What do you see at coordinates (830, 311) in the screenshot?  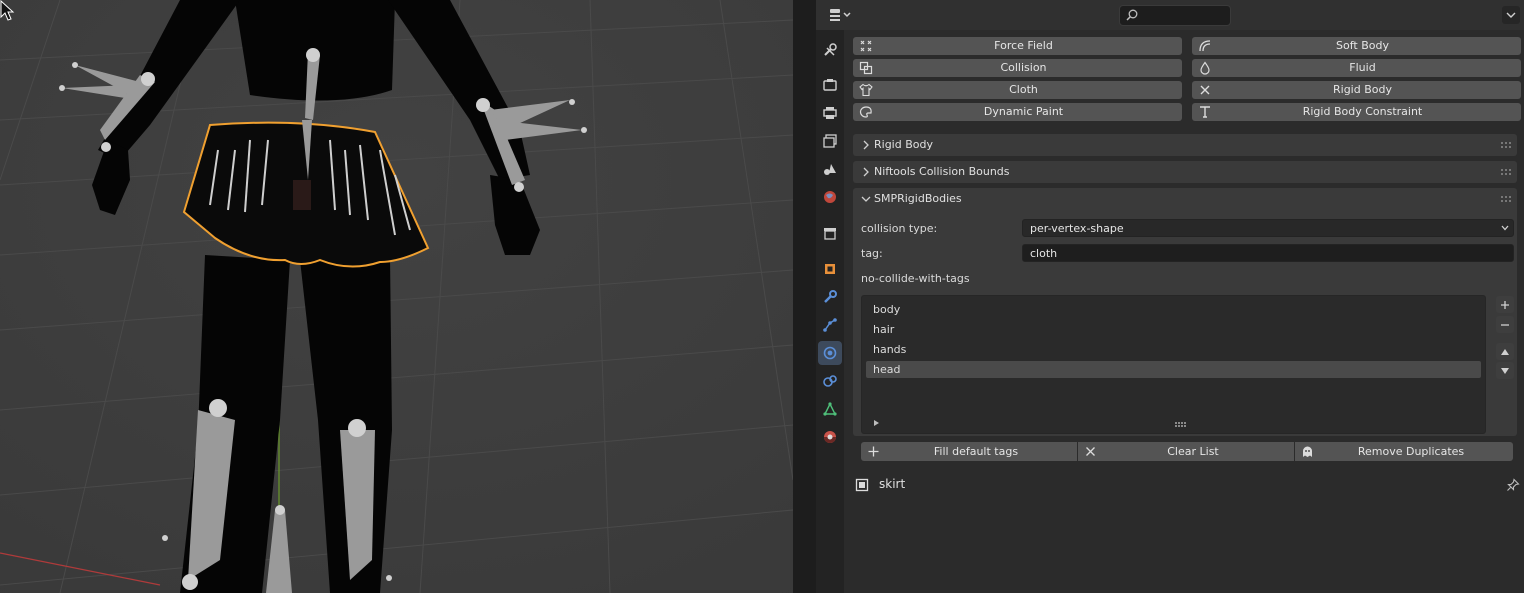 I see `properties-tabs` at bounding box center [830, 311].